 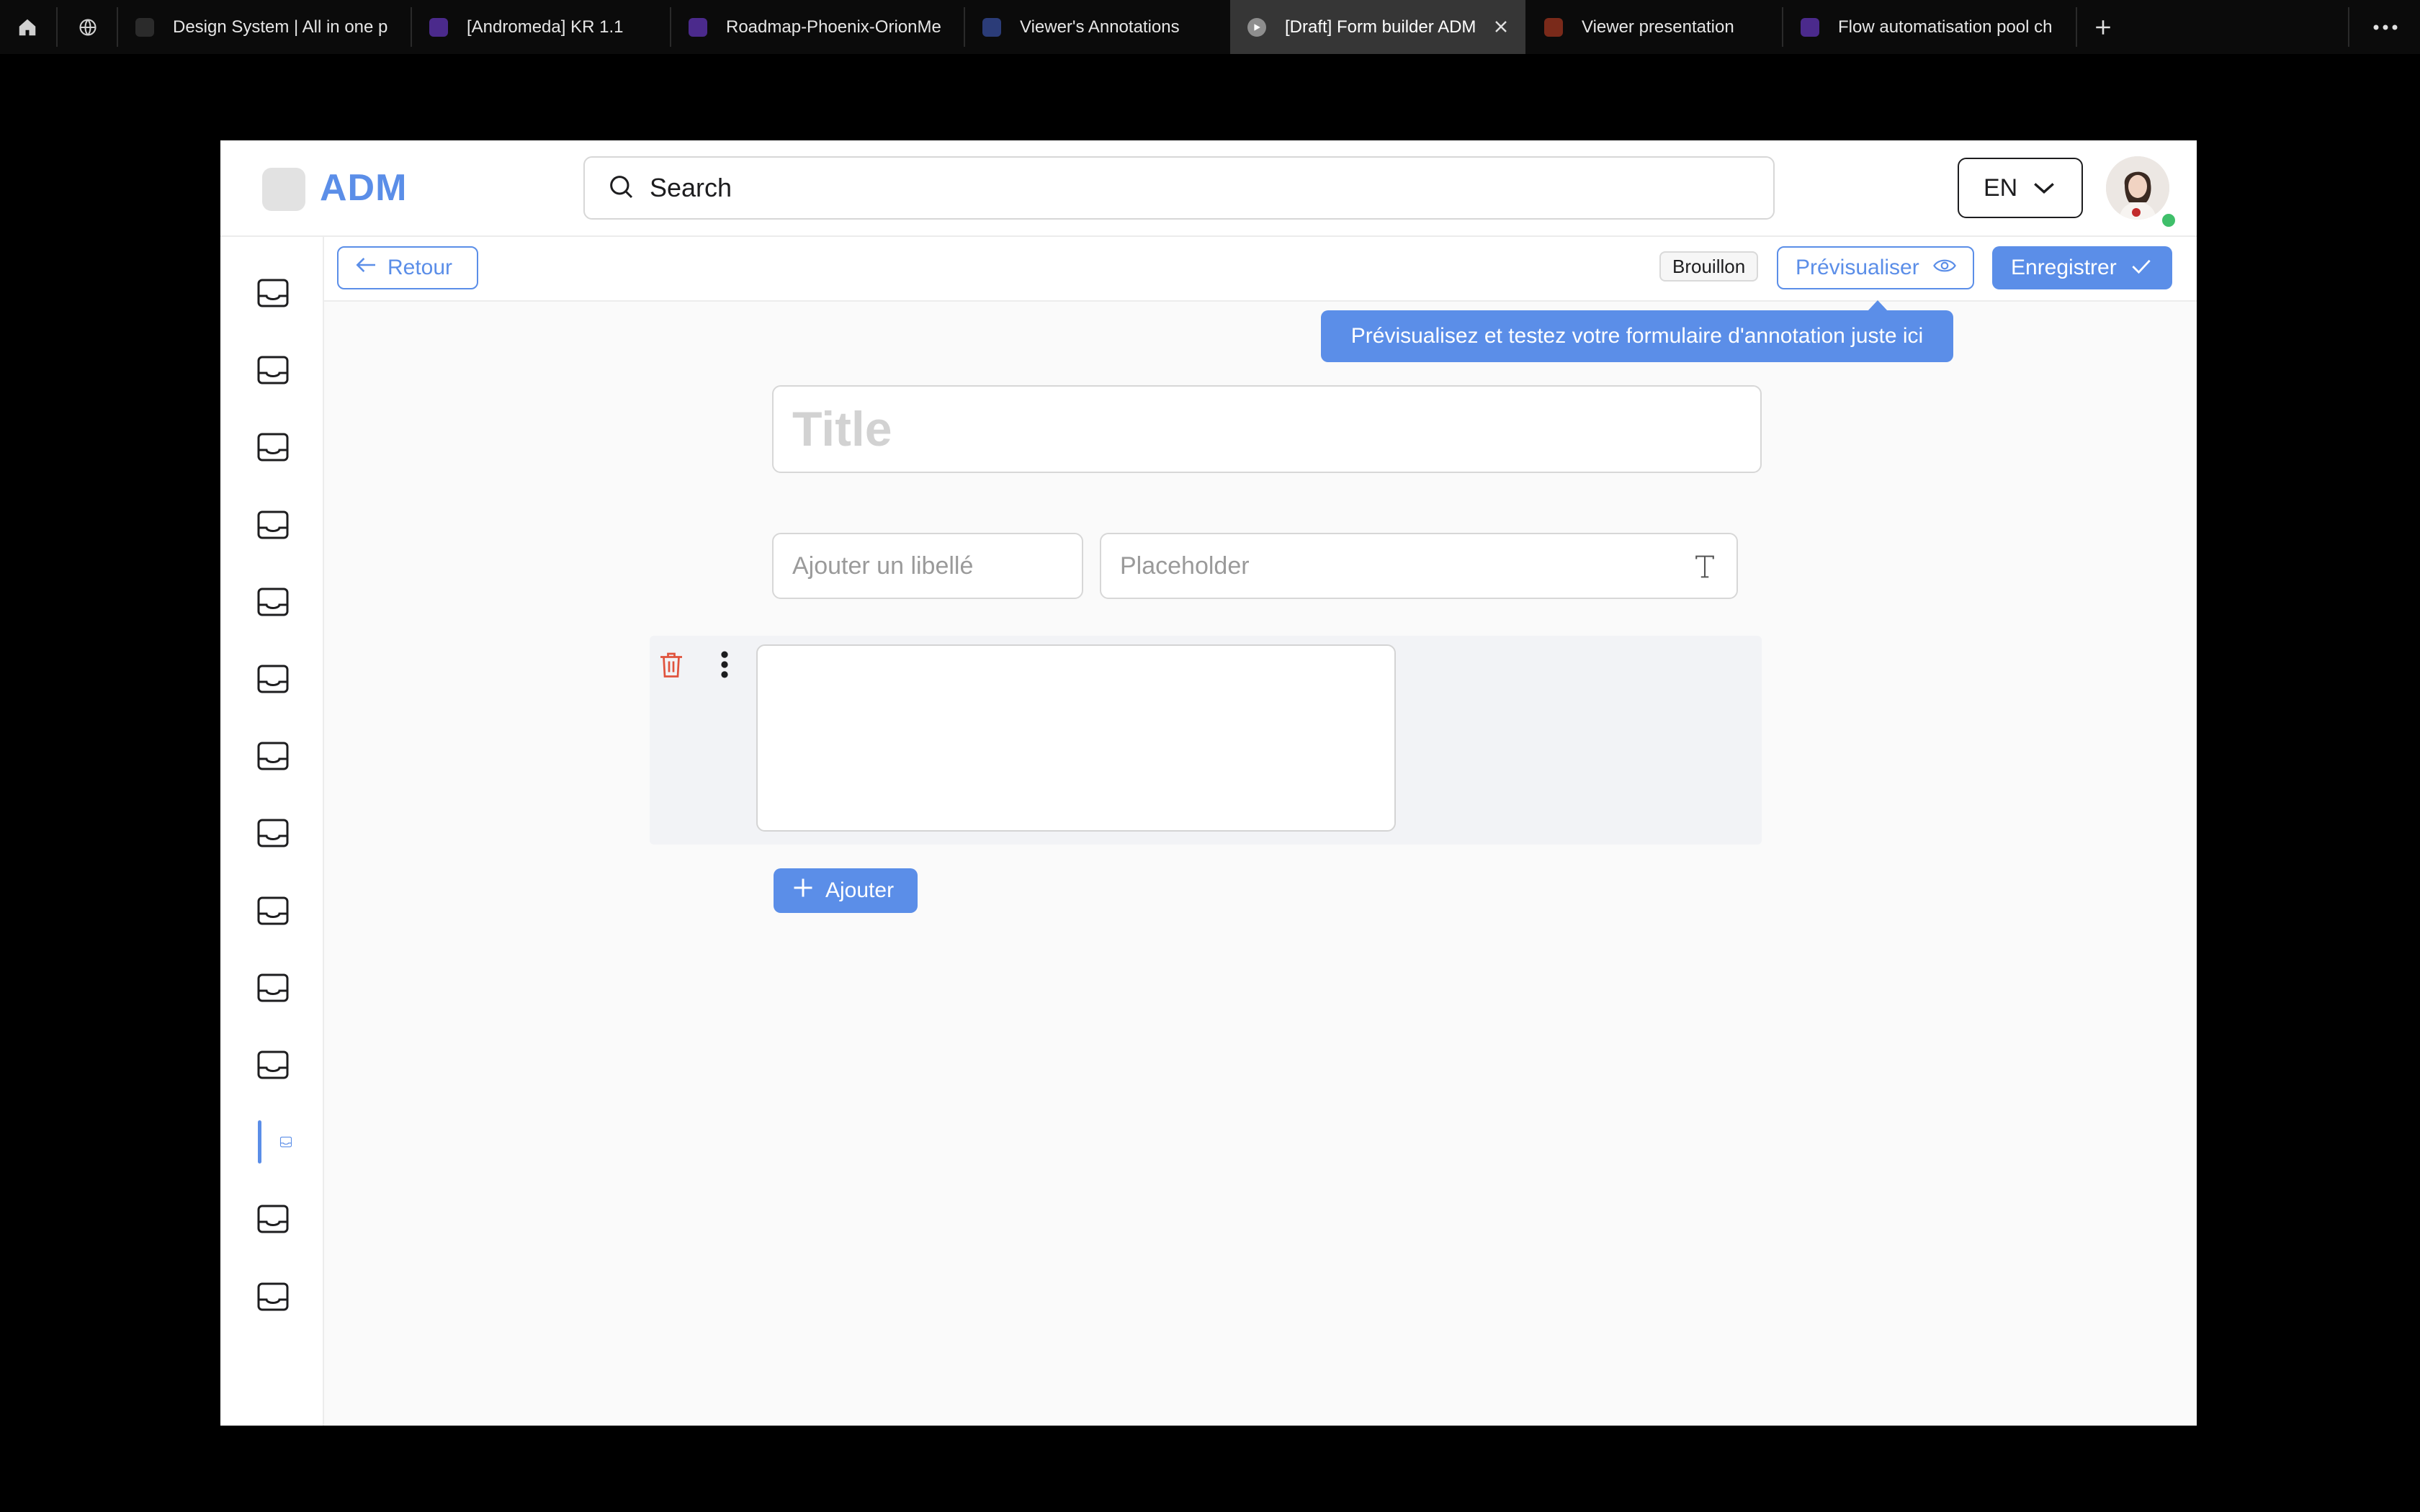 What do you see at coordinates (803, 890) in the screenshot?
I see `plus-icon` at bounding box center [803, 890].